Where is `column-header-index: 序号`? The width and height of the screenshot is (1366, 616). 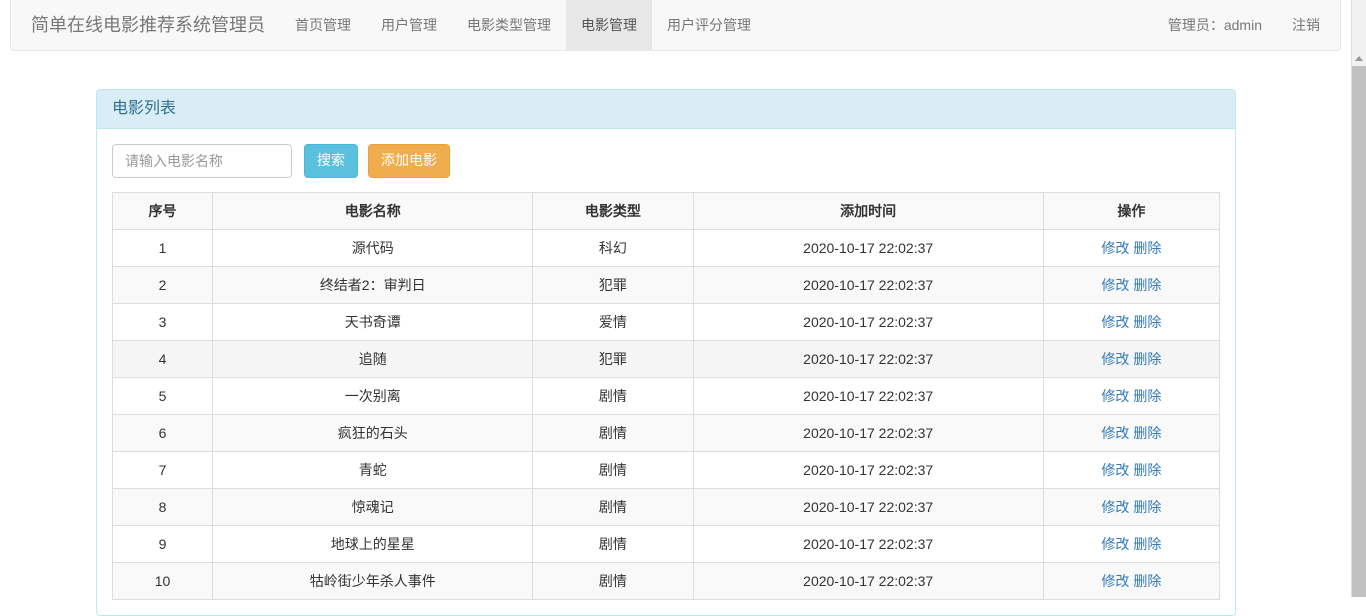 column-header-index: 序号 is located at coordinates (162, 210).